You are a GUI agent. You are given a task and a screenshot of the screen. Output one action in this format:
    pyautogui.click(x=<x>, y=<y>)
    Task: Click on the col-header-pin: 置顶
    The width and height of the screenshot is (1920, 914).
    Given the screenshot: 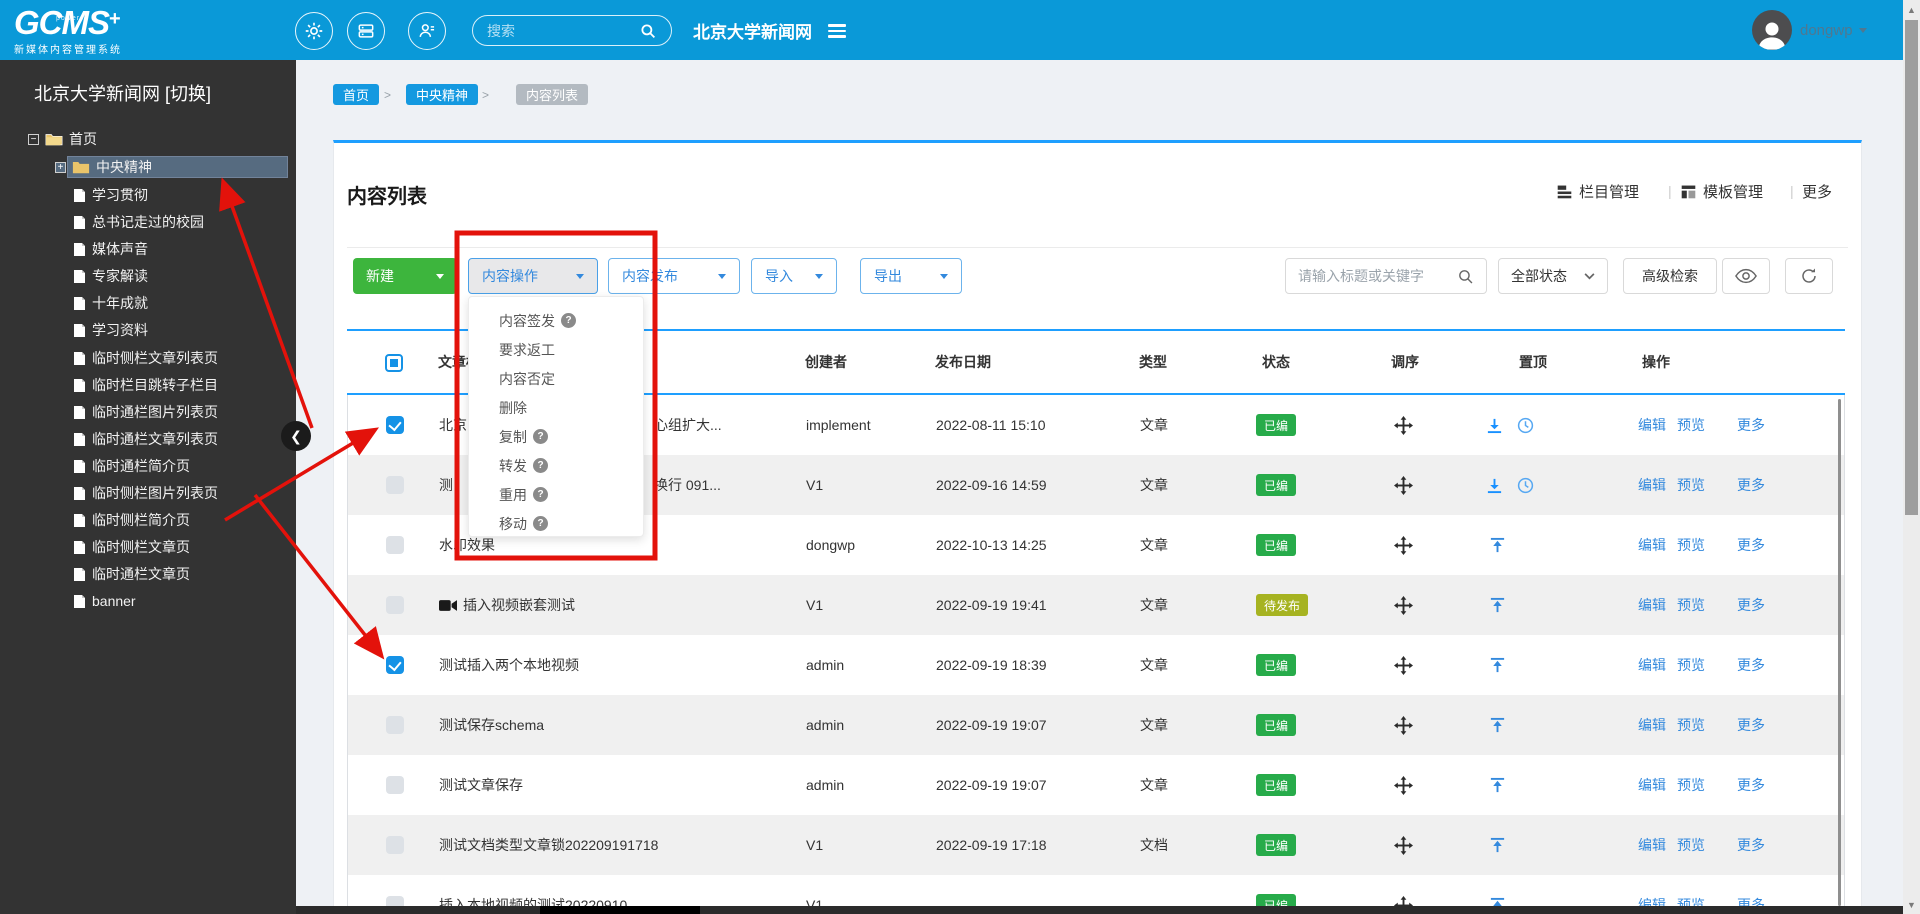 What is the action you would take?
    pyautogui.click(x=1533, y=362)
    